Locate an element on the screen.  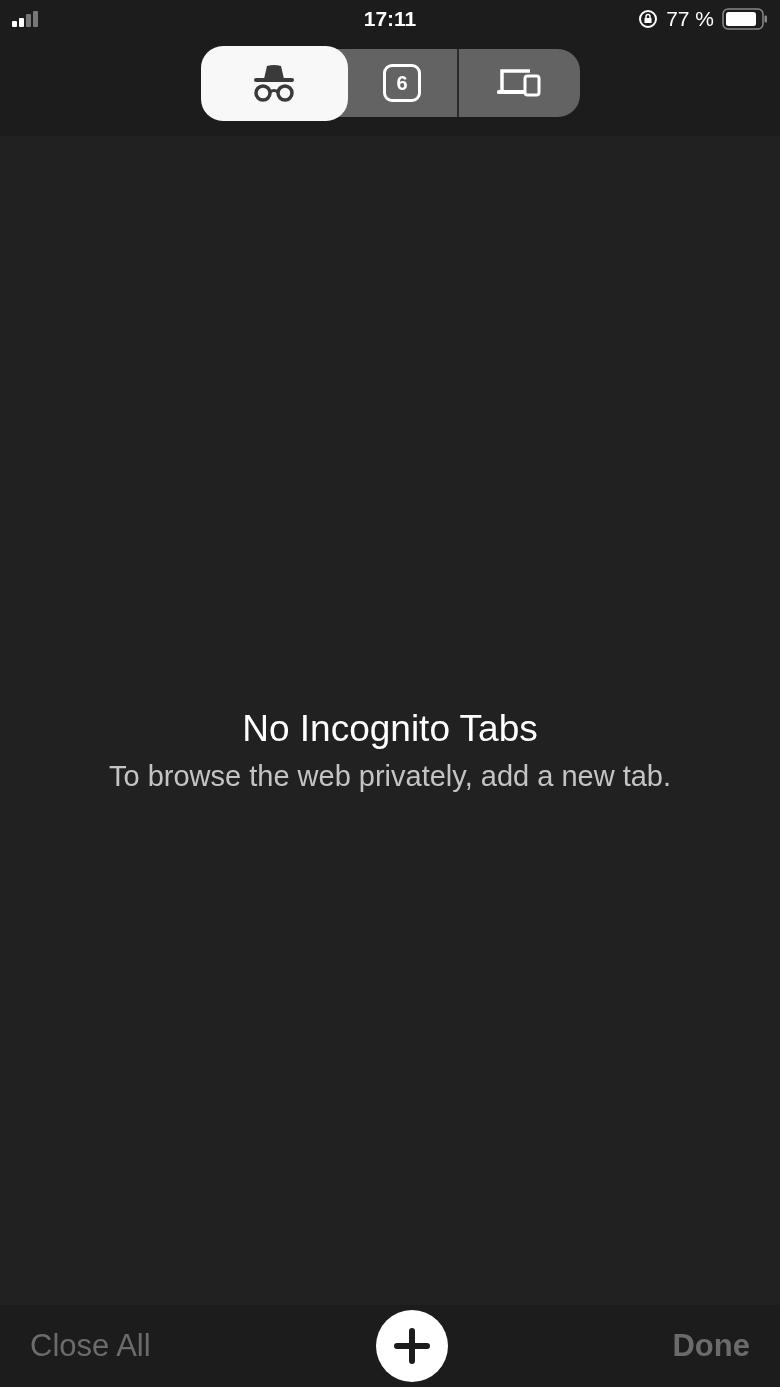
status-time: 17:11 is located at coordinates (390, 19).